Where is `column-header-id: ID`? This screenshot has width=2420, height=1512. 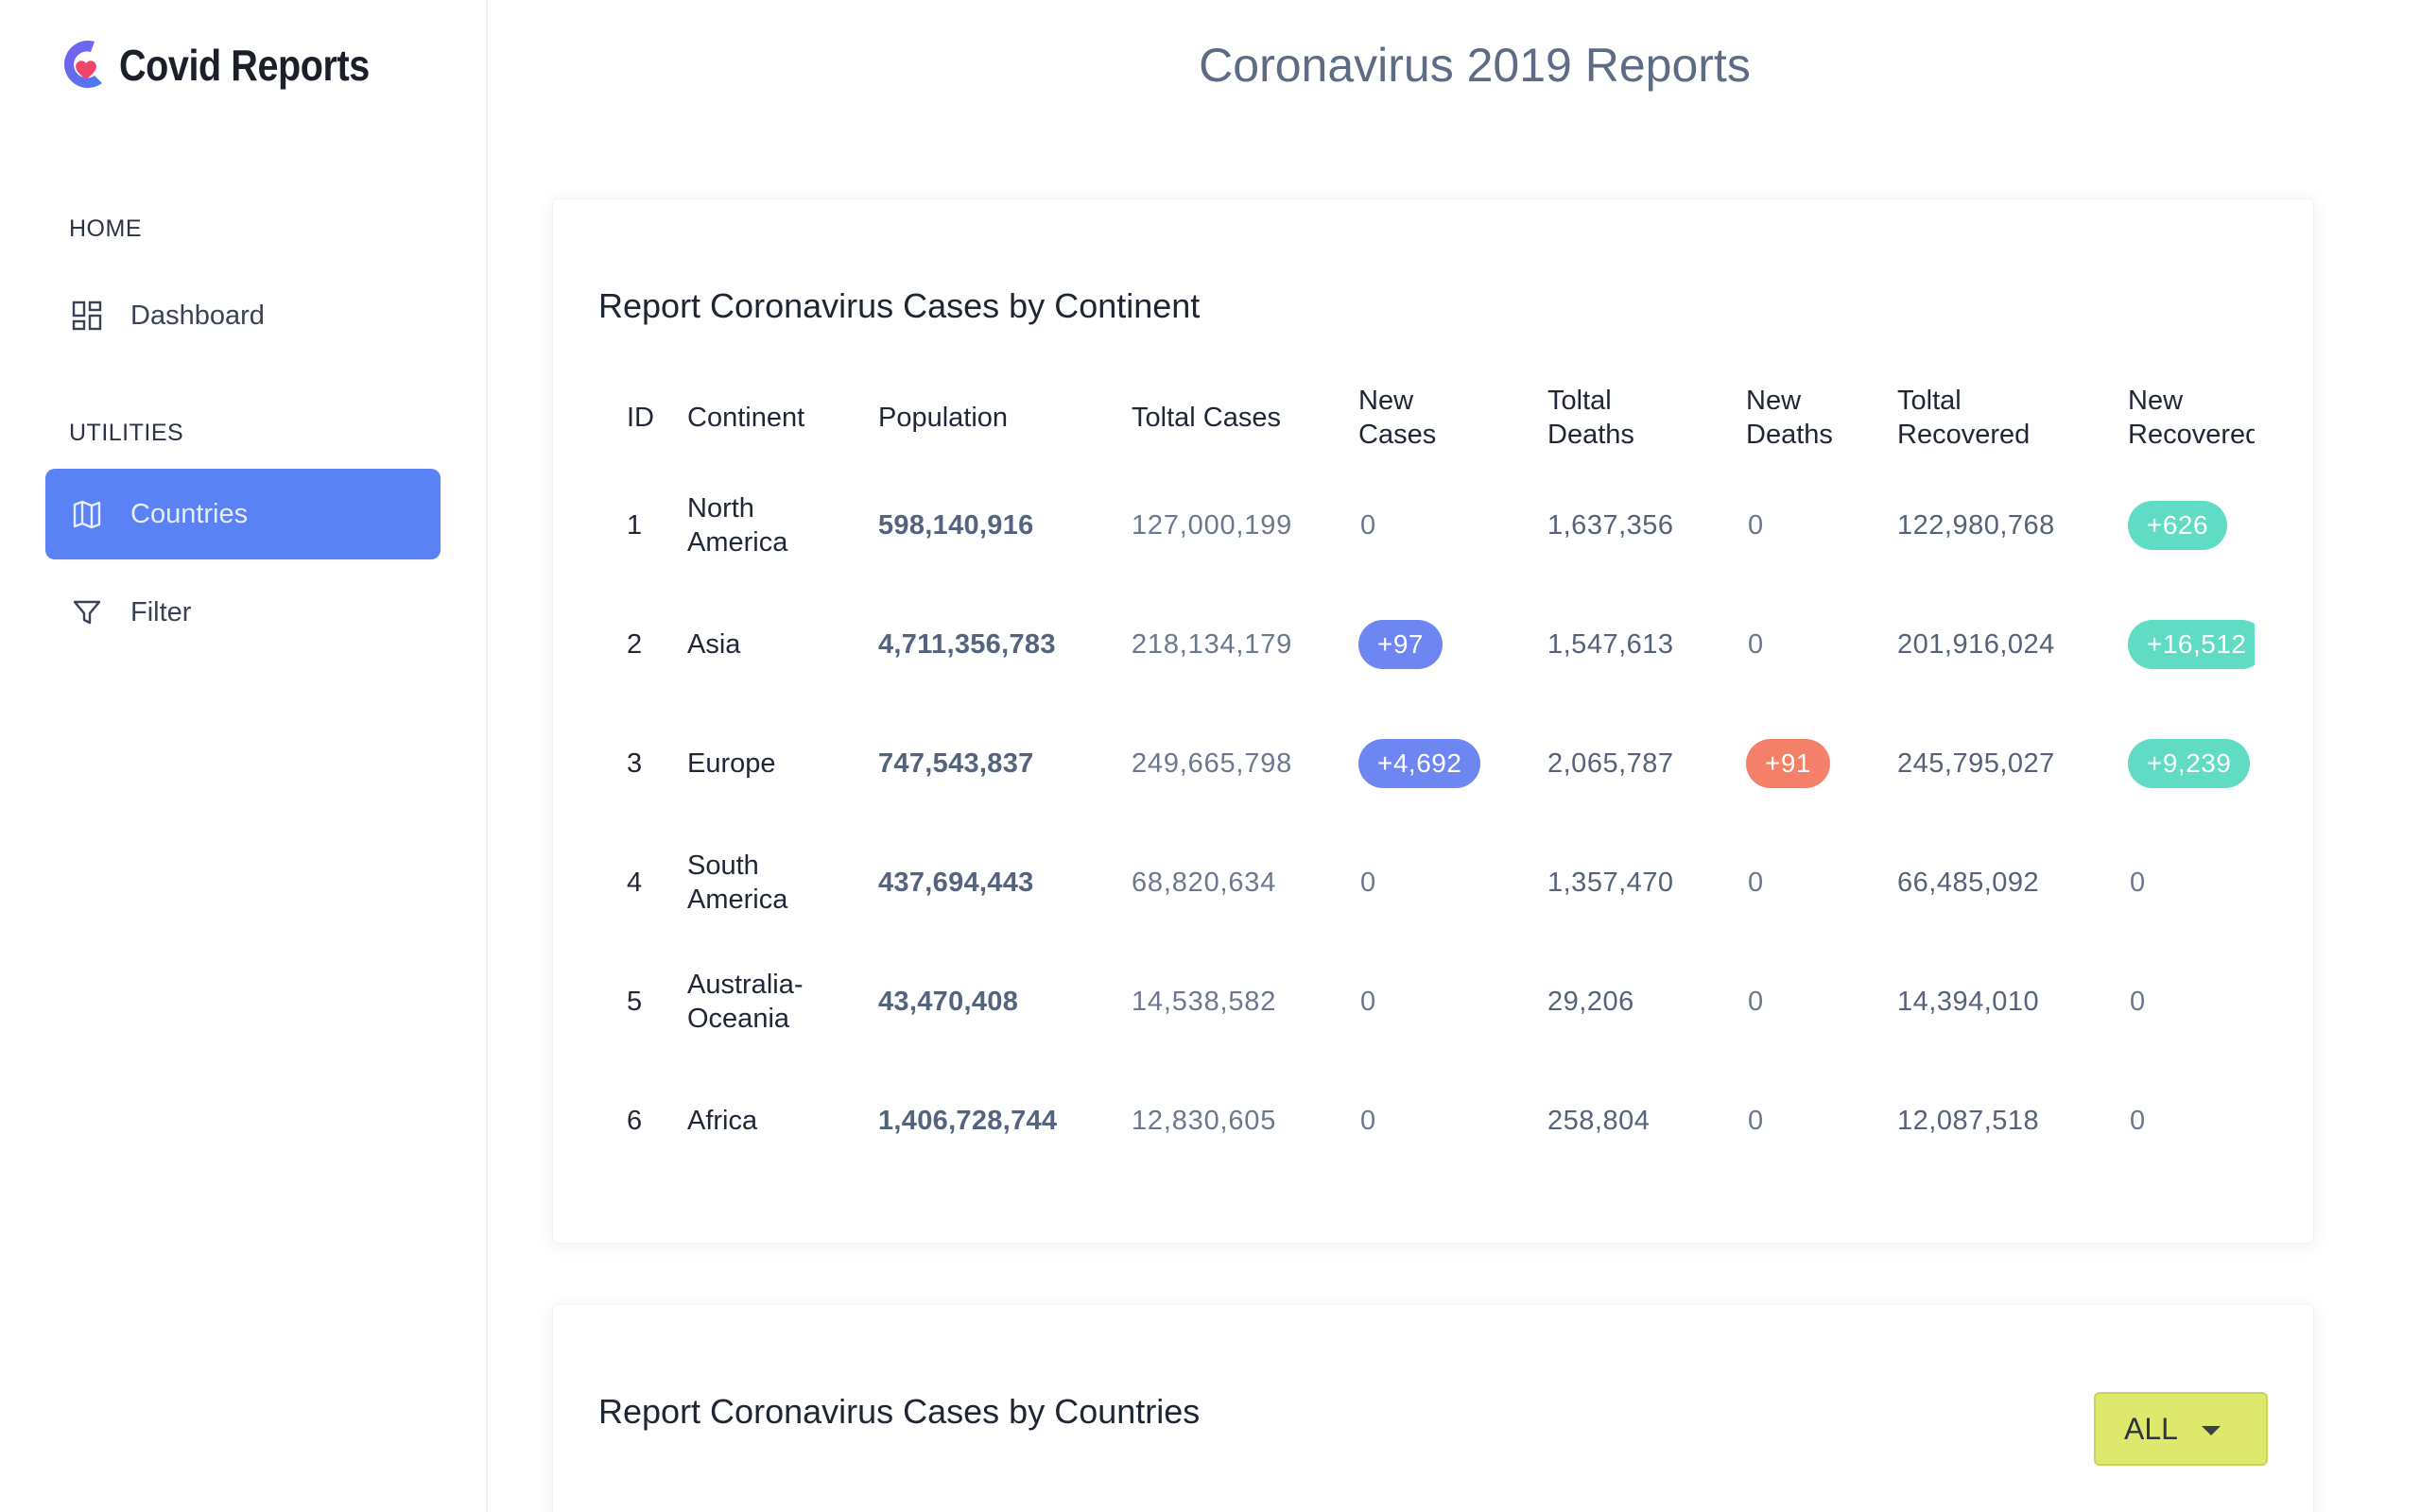
column-header-id: ID is located at coordinates (642, 417).